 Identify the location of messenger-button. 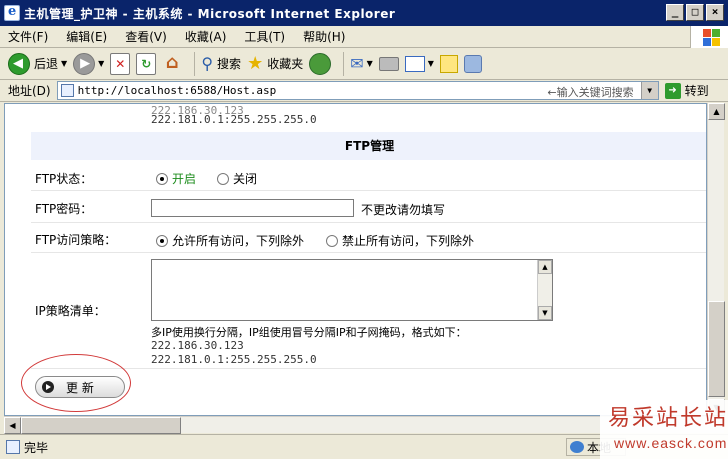
(472, 63).